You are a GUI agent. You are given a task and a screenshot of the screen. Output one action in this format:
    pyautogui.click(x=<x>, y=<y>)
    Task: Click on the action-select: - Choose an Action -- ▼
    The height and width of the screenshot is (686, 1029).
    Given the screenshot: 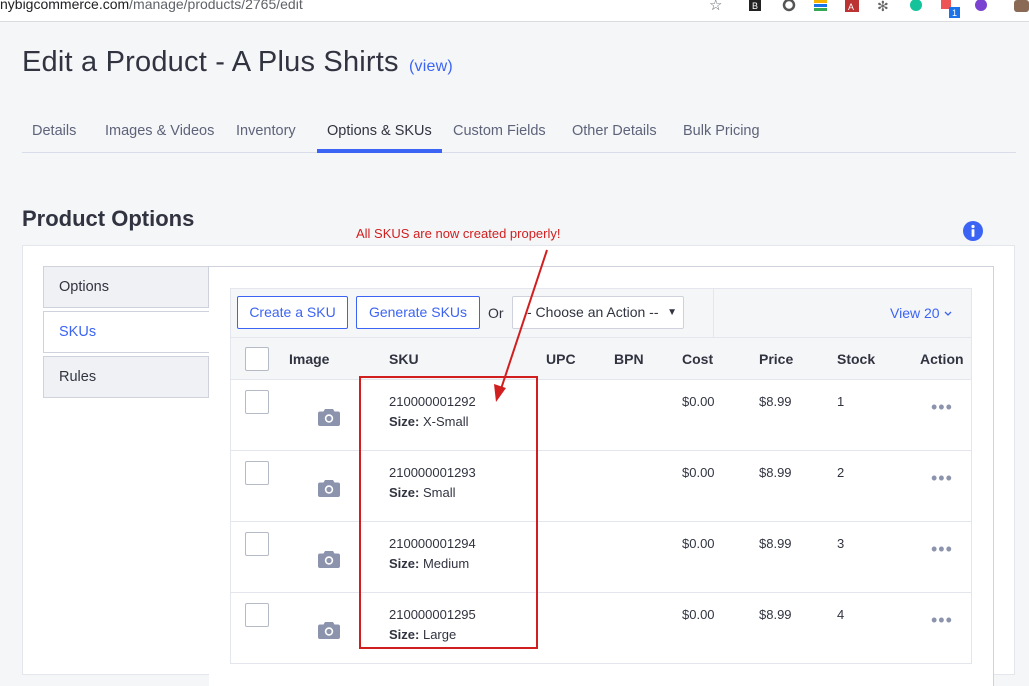 What is the action you would take?
    pyautogui.click(x=598, y=312)
    